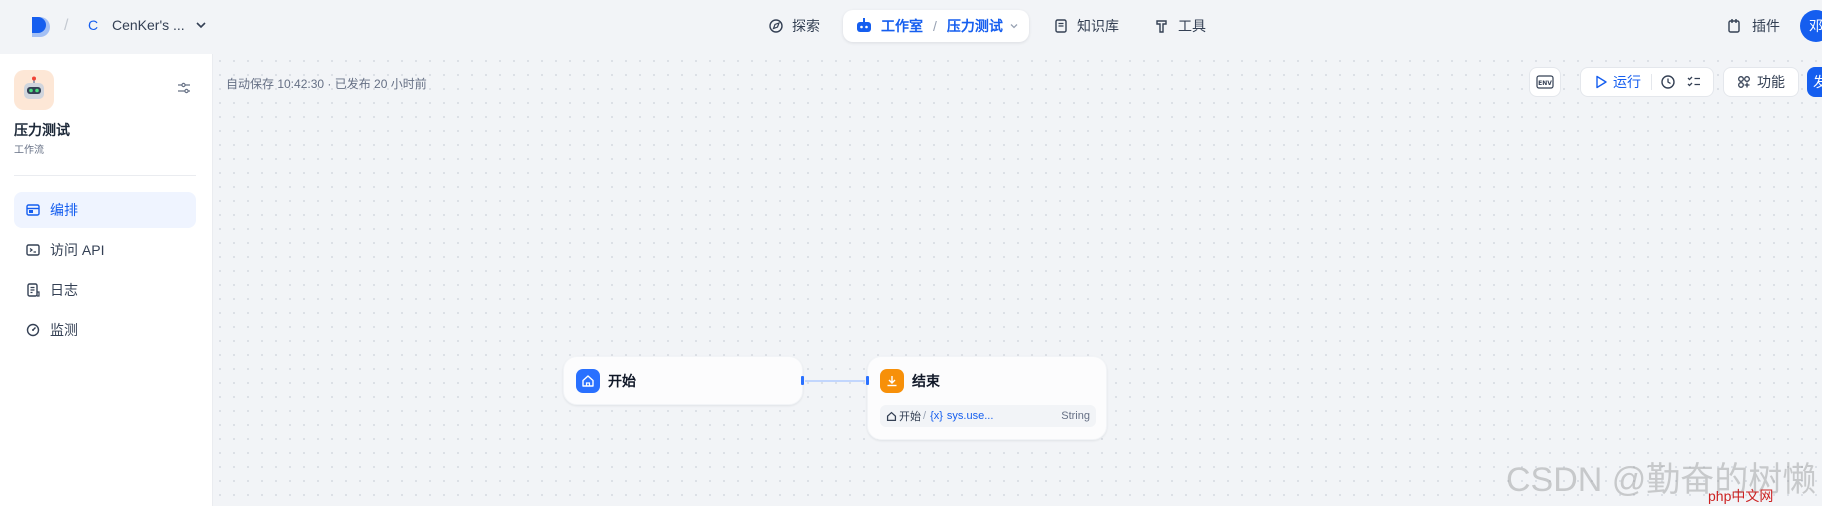  What do you see at coordinates (1771, 82) in the screenshot?
I see `features-label: 功能` at bounding box center [1771, 82].